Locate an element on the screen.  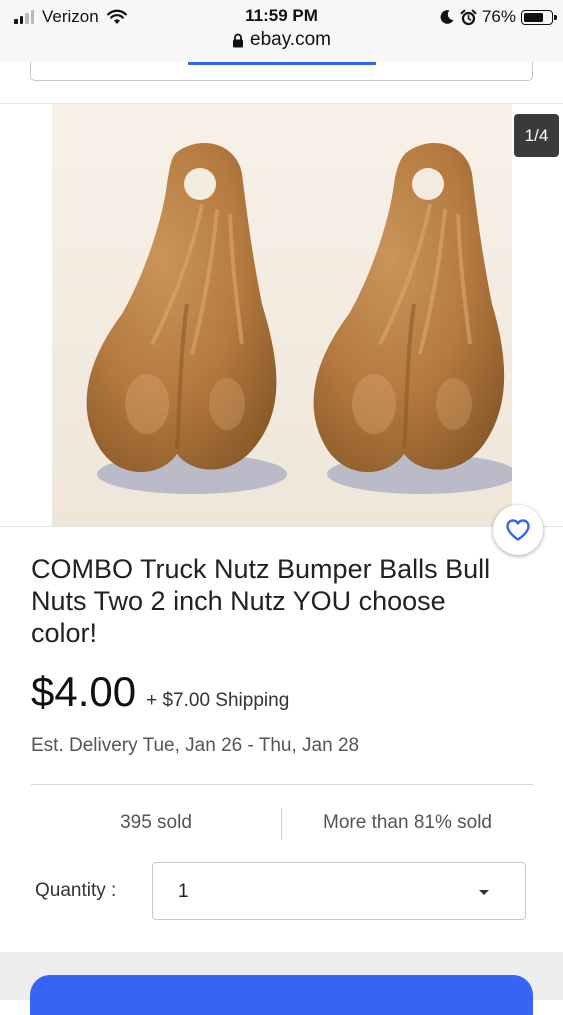
price-row: $4.00 + $7.00 Shipping is located at coordinates (160, 692).